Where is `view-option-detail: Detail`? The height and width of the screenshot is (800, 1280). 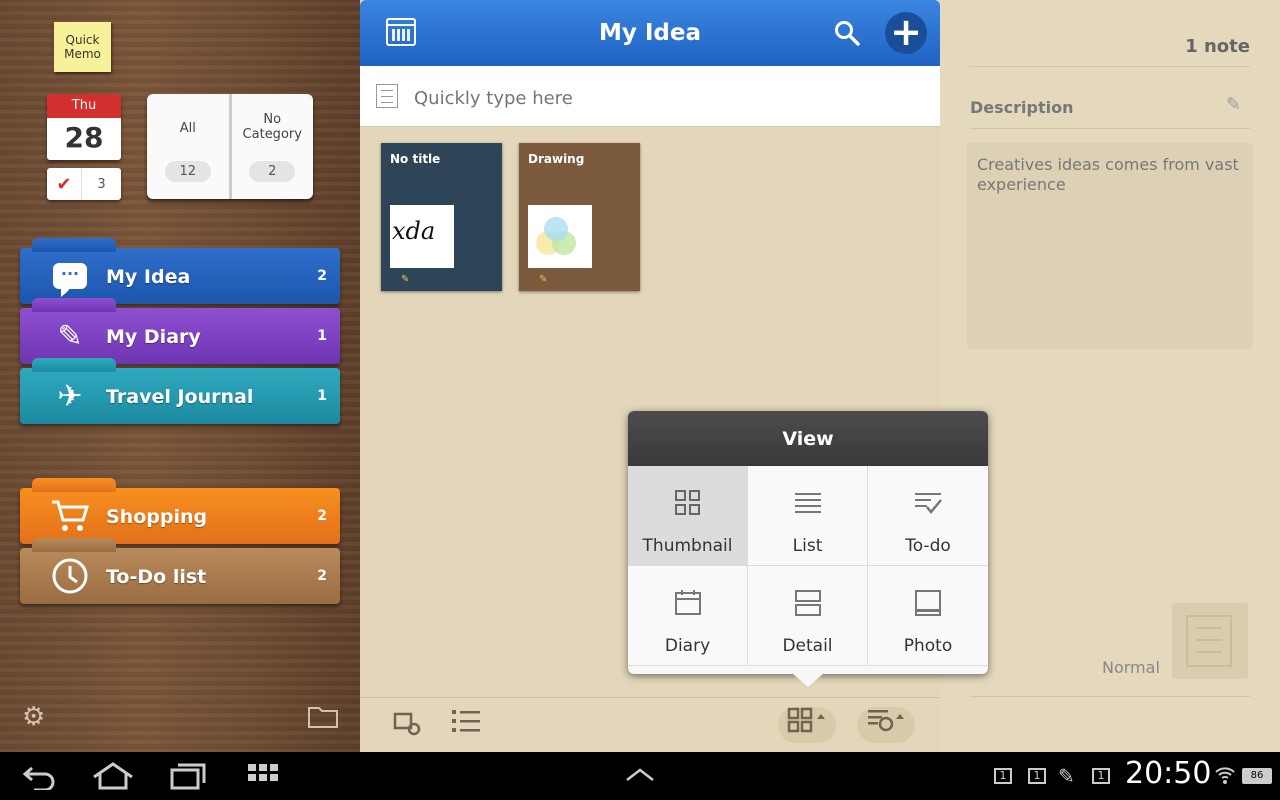
view-option-detail: Detail is located at coordinates (808, 616).